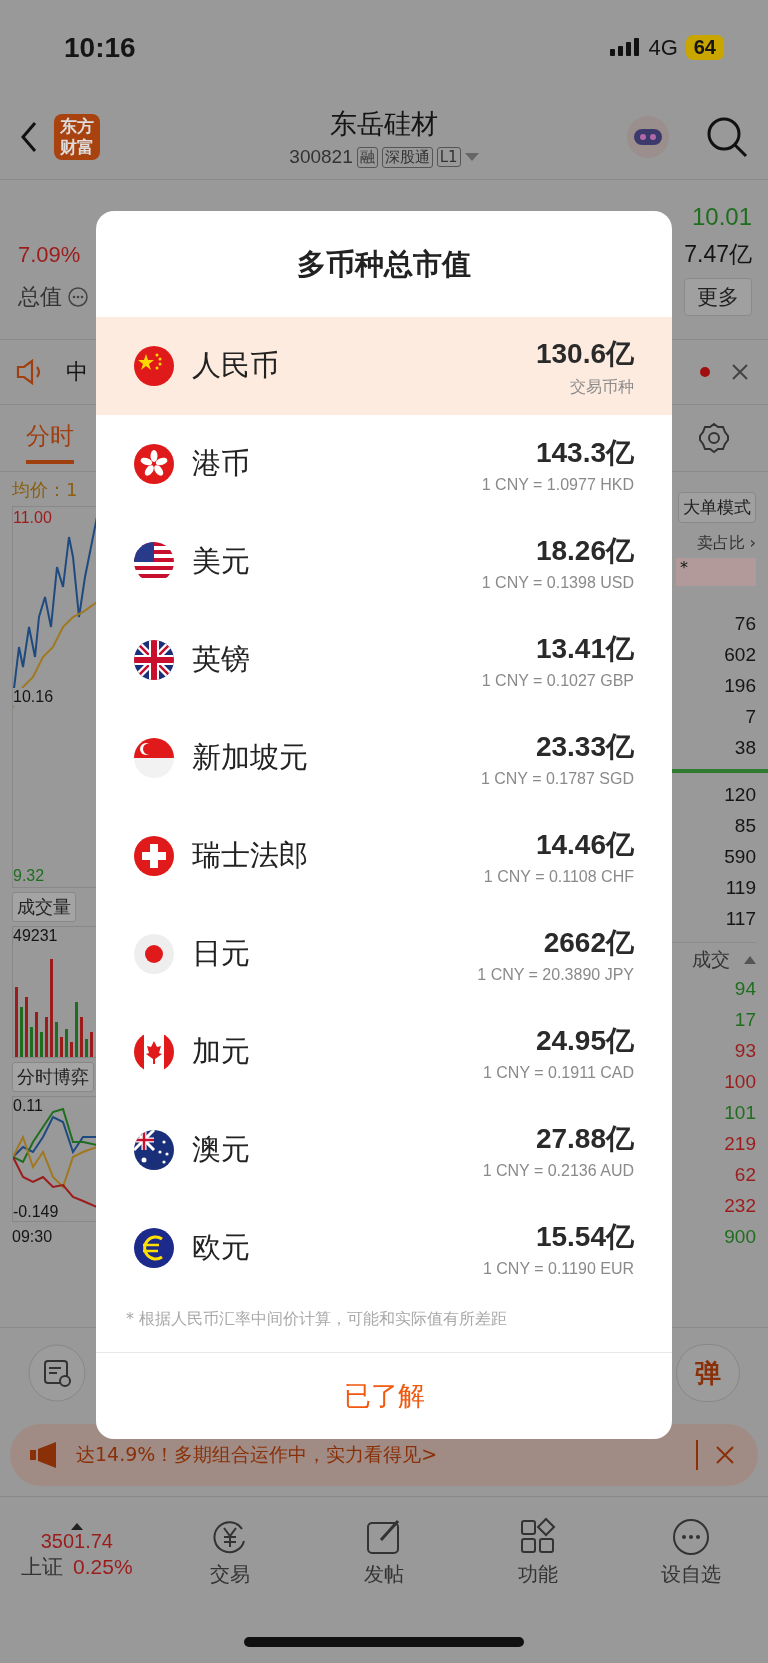 This screenshot has height=1663, width=768. What do you see at coordinates (717, 507) in the screenshot?
I see `mode-button: 大单模式` at bounding box center [717, 507].